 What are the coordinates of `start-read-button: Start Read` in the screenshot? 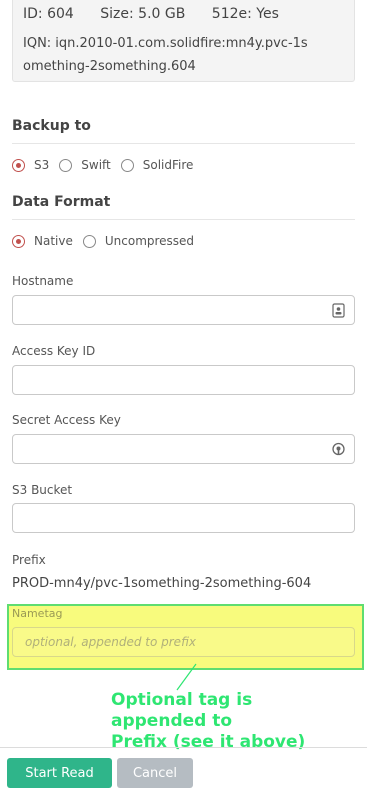 It's located at (59, 773).